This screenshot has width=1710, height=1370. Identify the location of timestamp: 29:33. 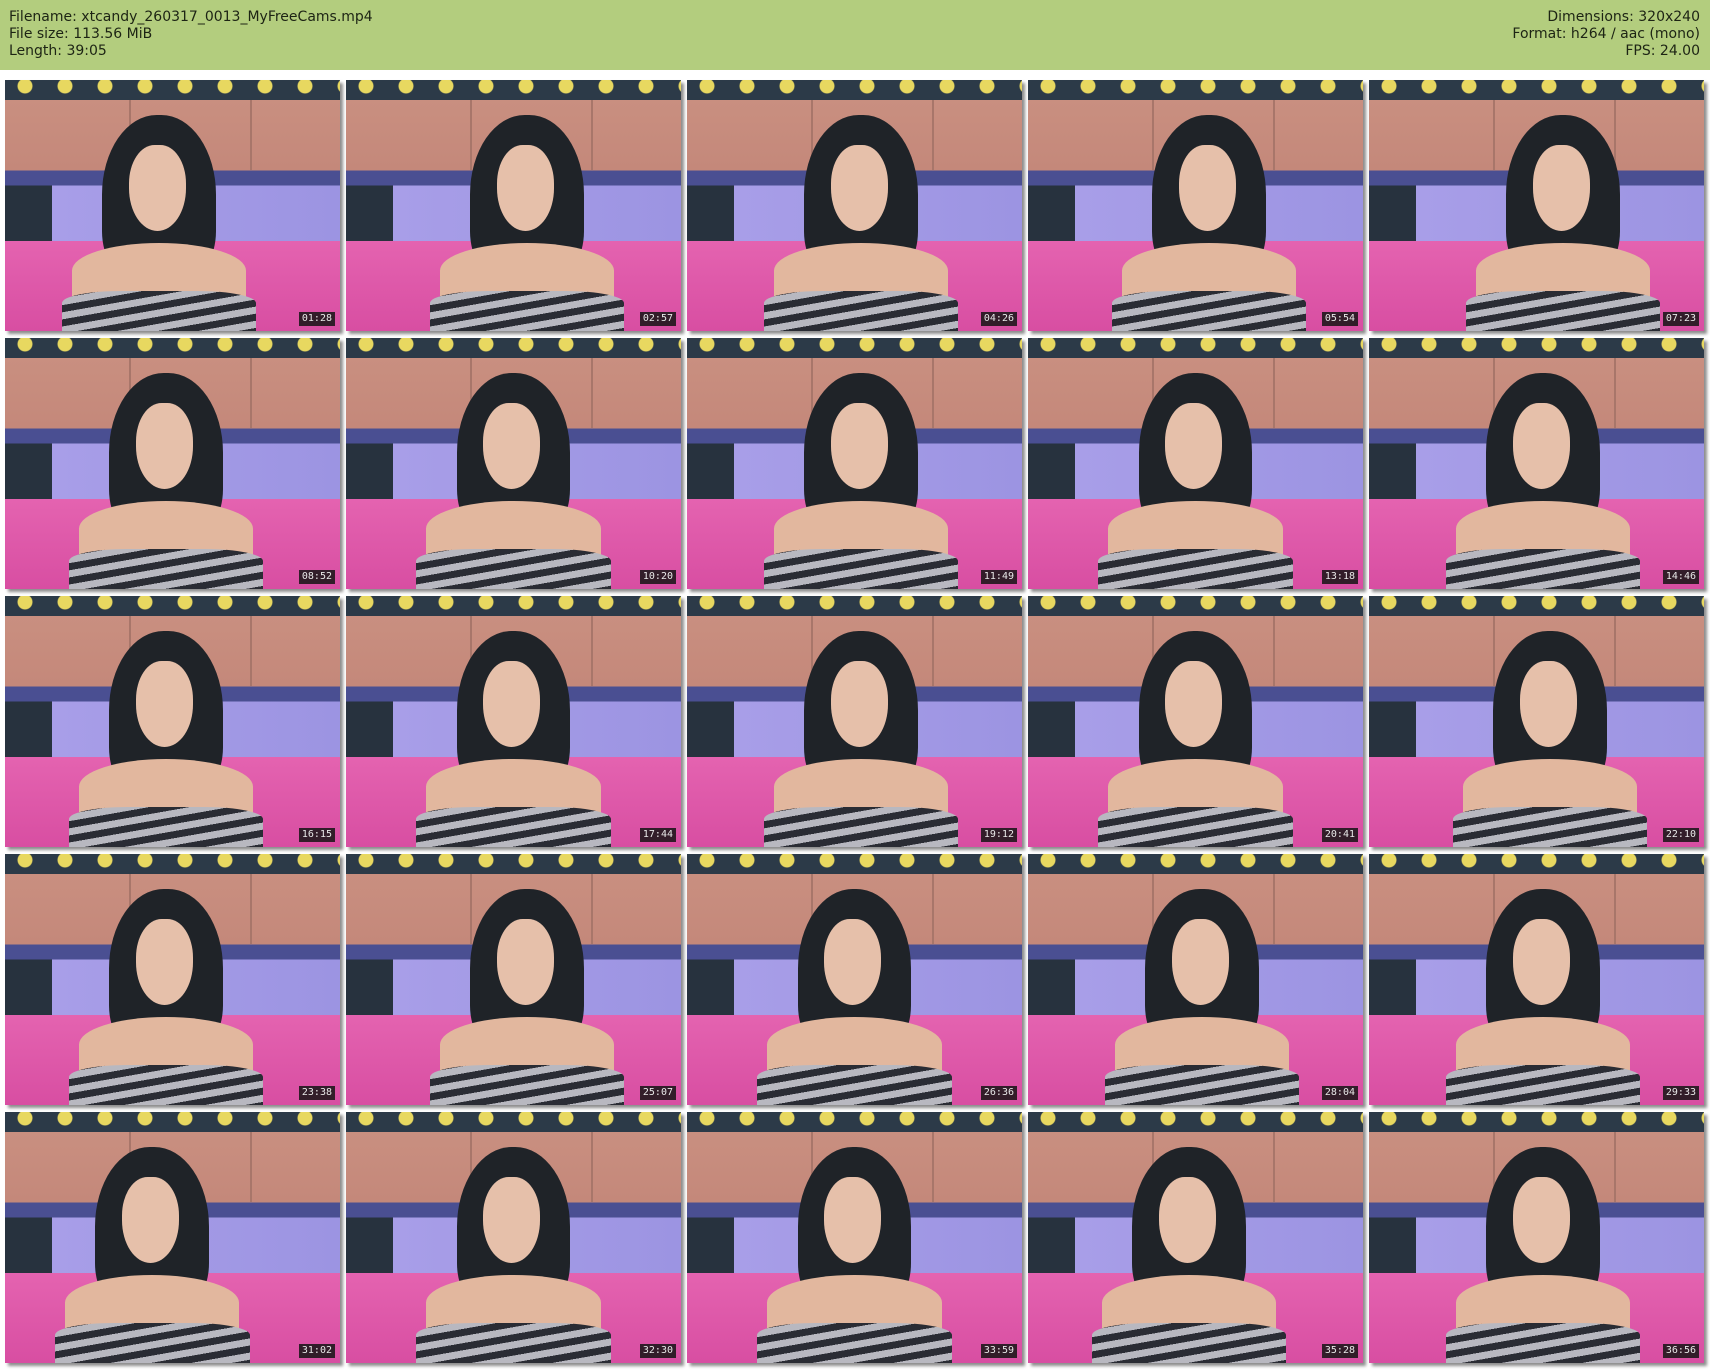
(1680, 1093).